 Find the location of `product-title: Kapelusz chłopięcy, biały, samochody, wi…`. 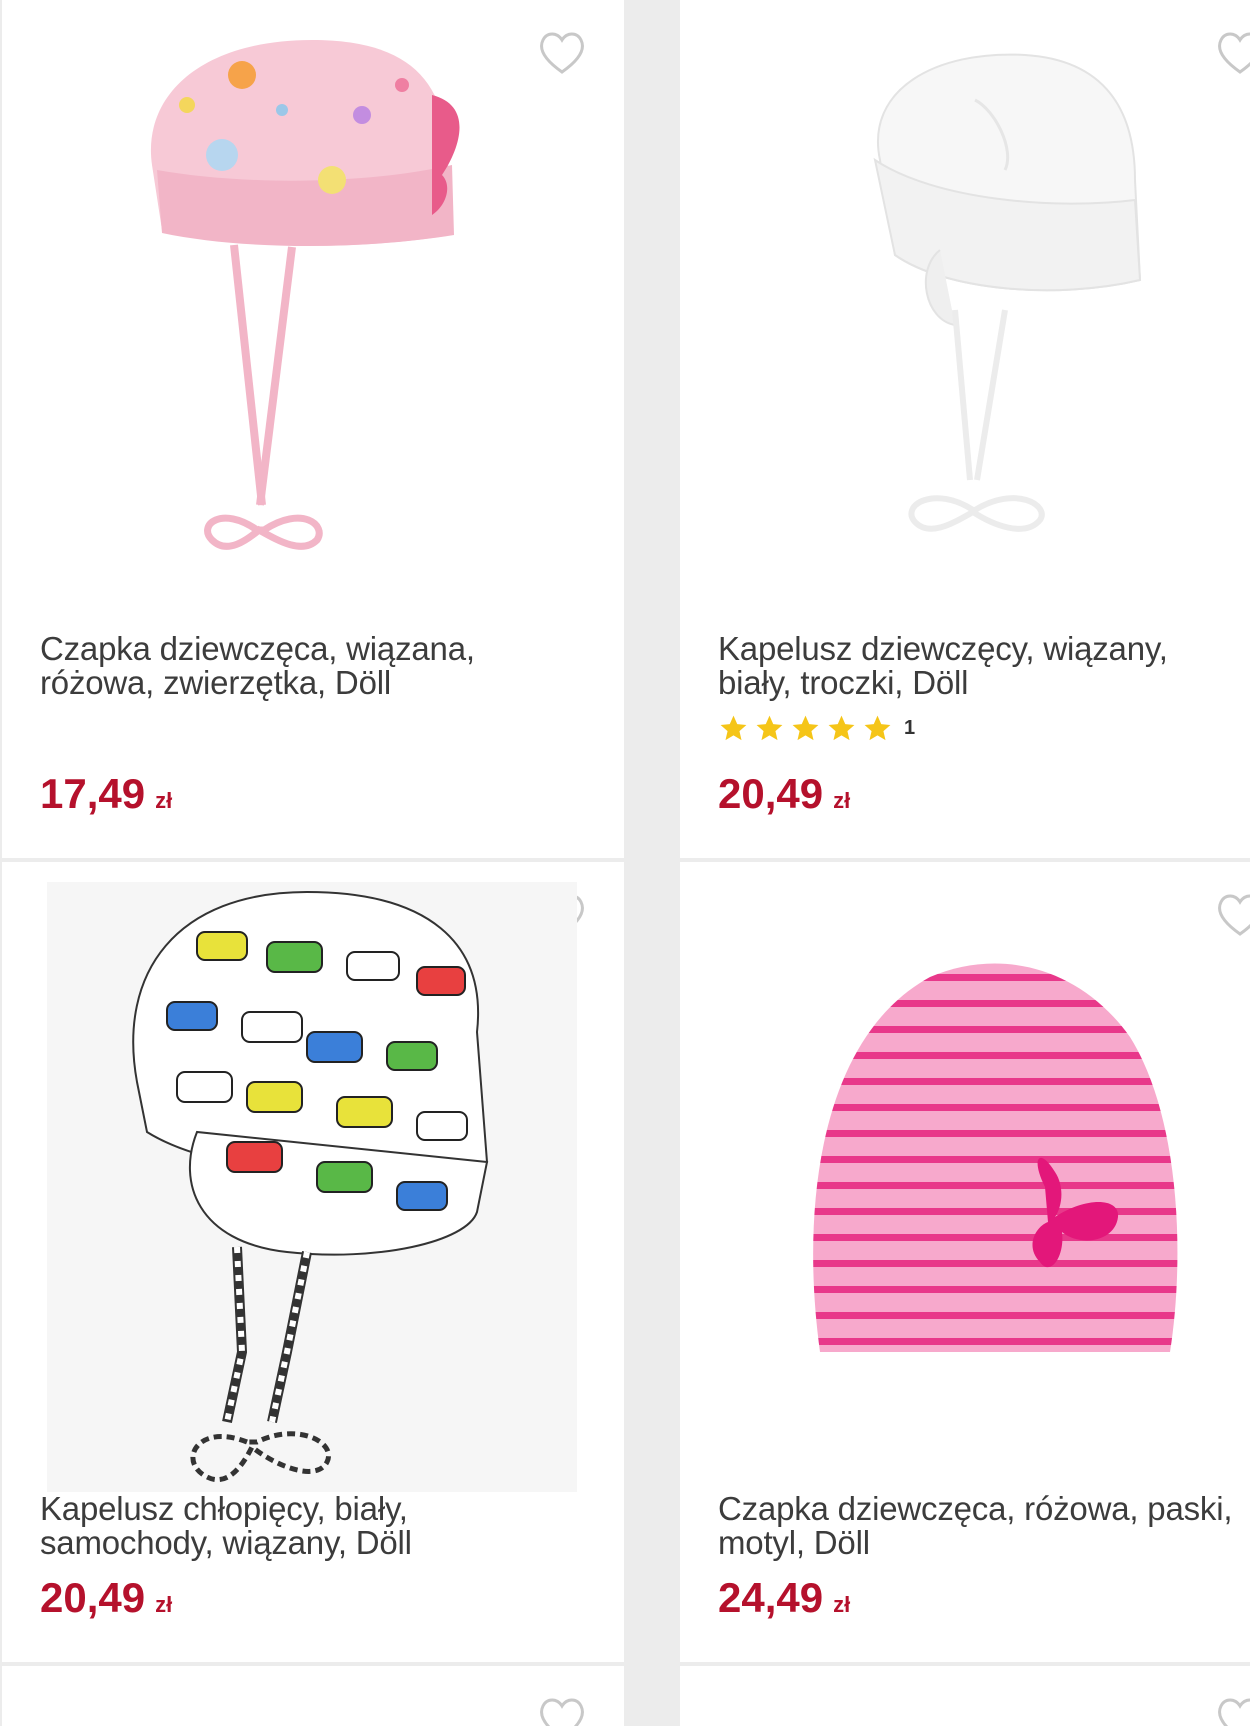

product-title: Kapelusz chłopięcy, biały, samochody, wi… is located at coordinates (226, 1526).